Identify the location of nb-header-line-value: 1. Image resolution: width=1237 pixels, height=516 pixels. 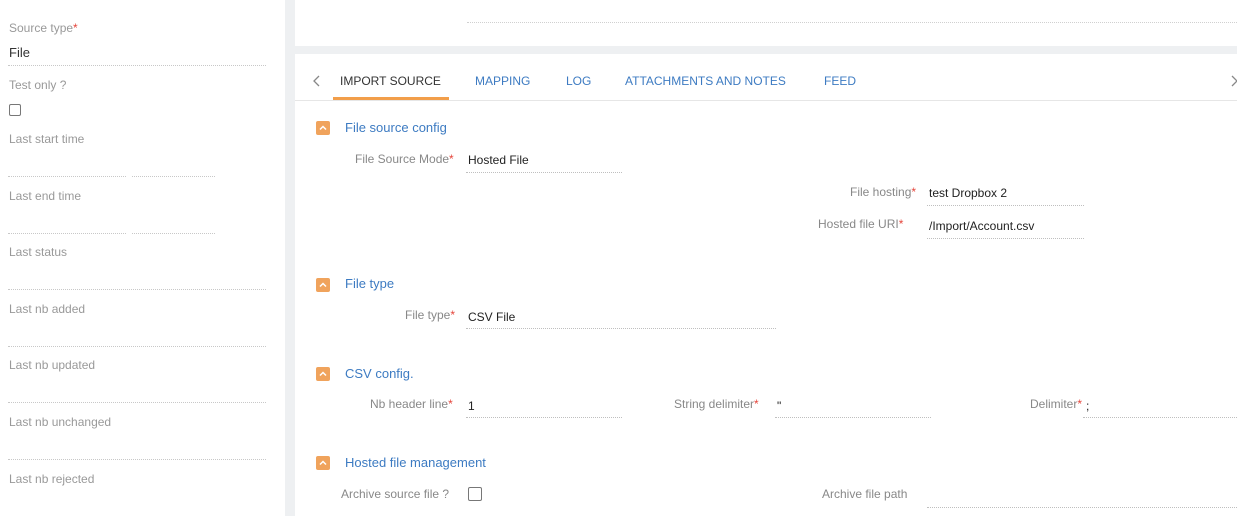
(471, 406).